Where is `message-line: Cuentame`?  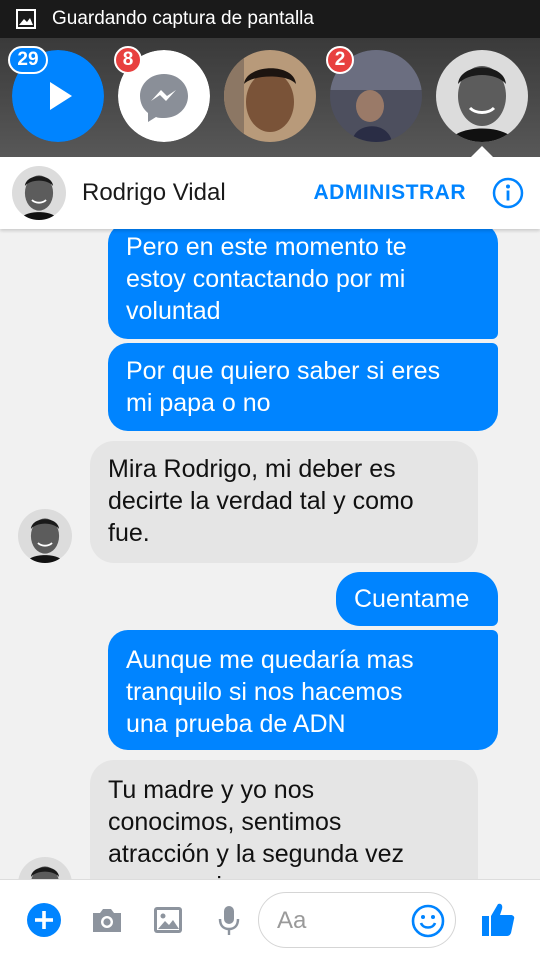 message-line: Cuentame is located at coordinates (412, 599).